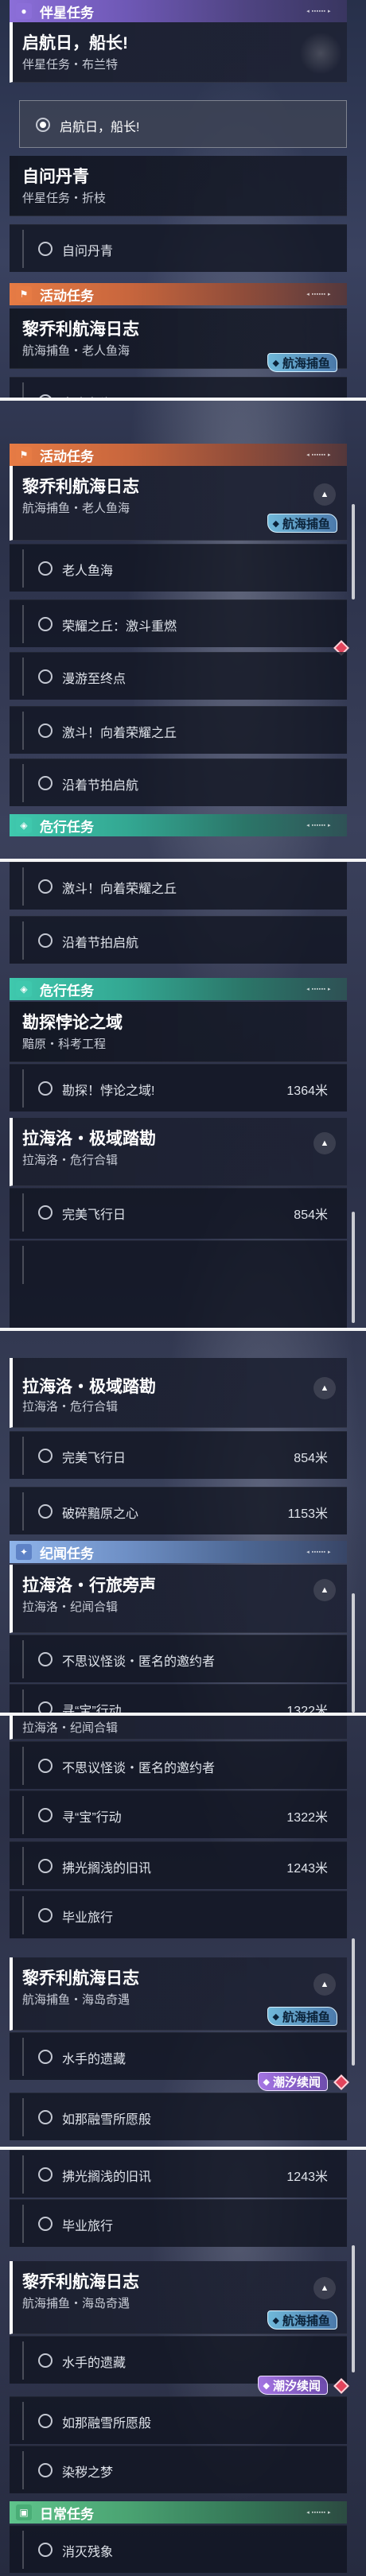 This screenshot has height=2576, width=366. I want to click on flag-icon: ⚑, so click(24, 294).